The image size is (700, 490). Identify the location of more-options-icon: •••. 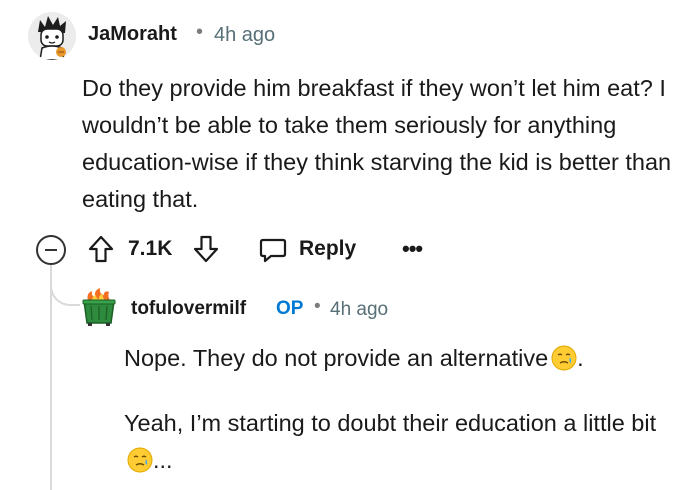
(412, 249).